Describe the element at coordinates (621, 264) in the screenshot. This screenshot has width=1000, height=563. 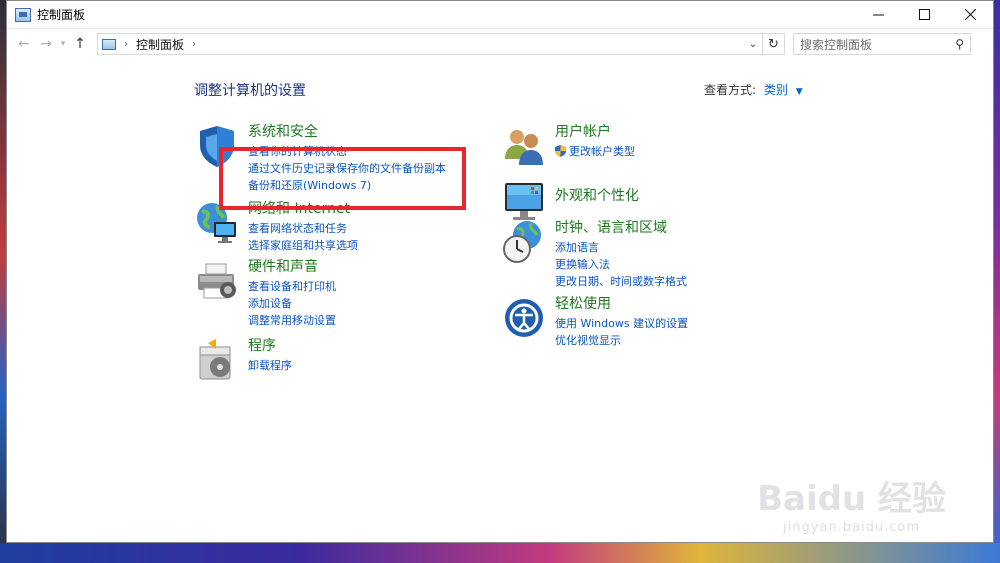
I see `link-change-input-method: 更换输入法` at that location.